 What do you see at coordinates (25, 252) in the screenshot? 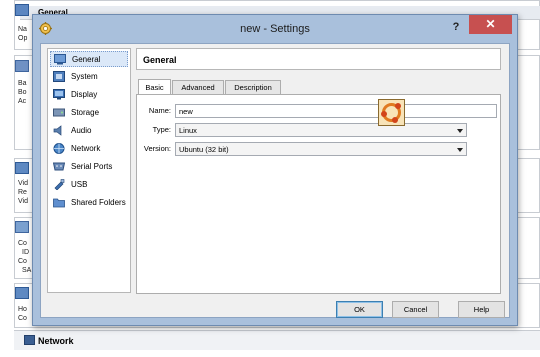
I see `bg-line: ID` at bounding box center [25, 252].